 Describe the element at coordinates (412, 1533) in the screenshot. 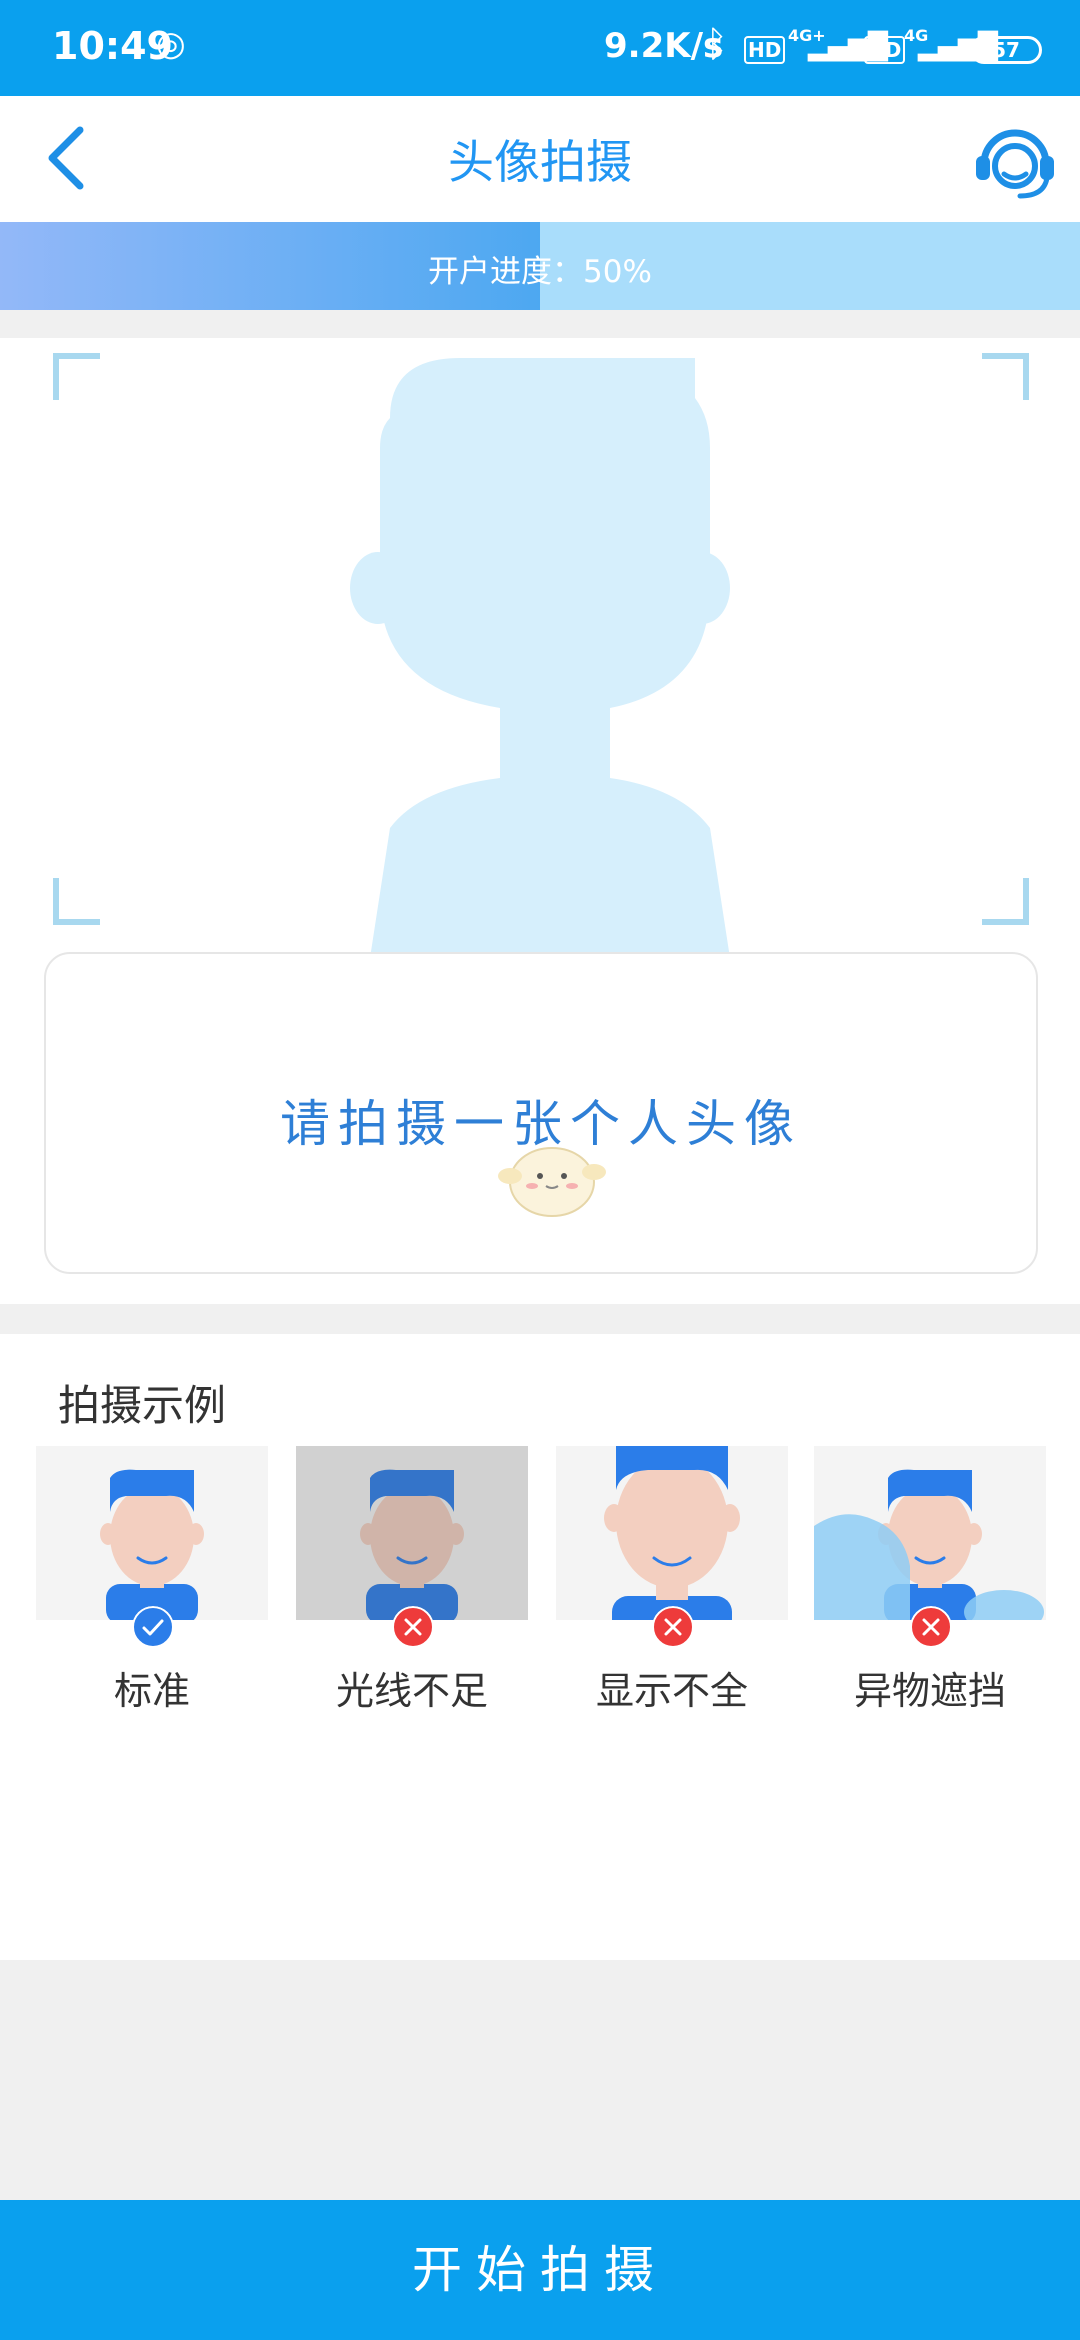

I see `example-low-light-image` at that location.